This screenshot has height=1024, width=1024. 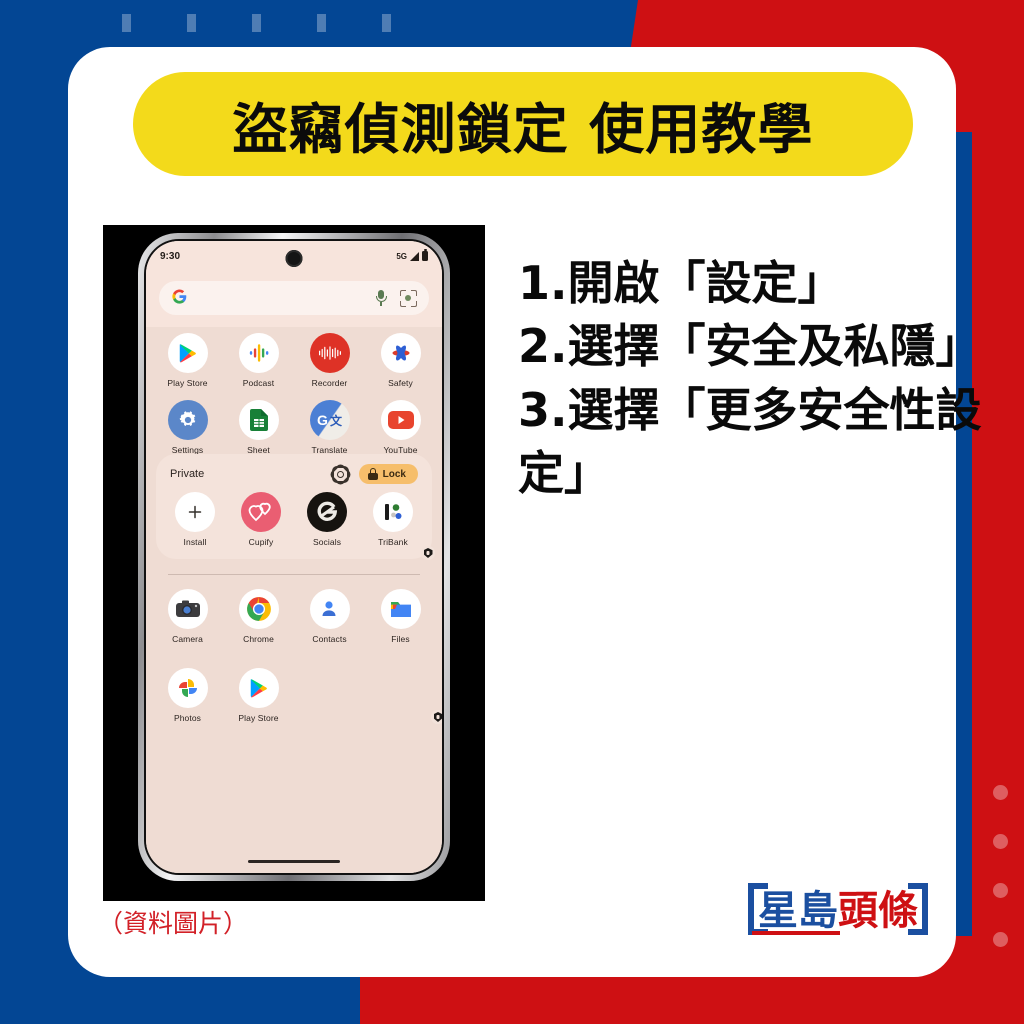 I want to click on app-youtube: YouTube, so click(x=400, y=427).